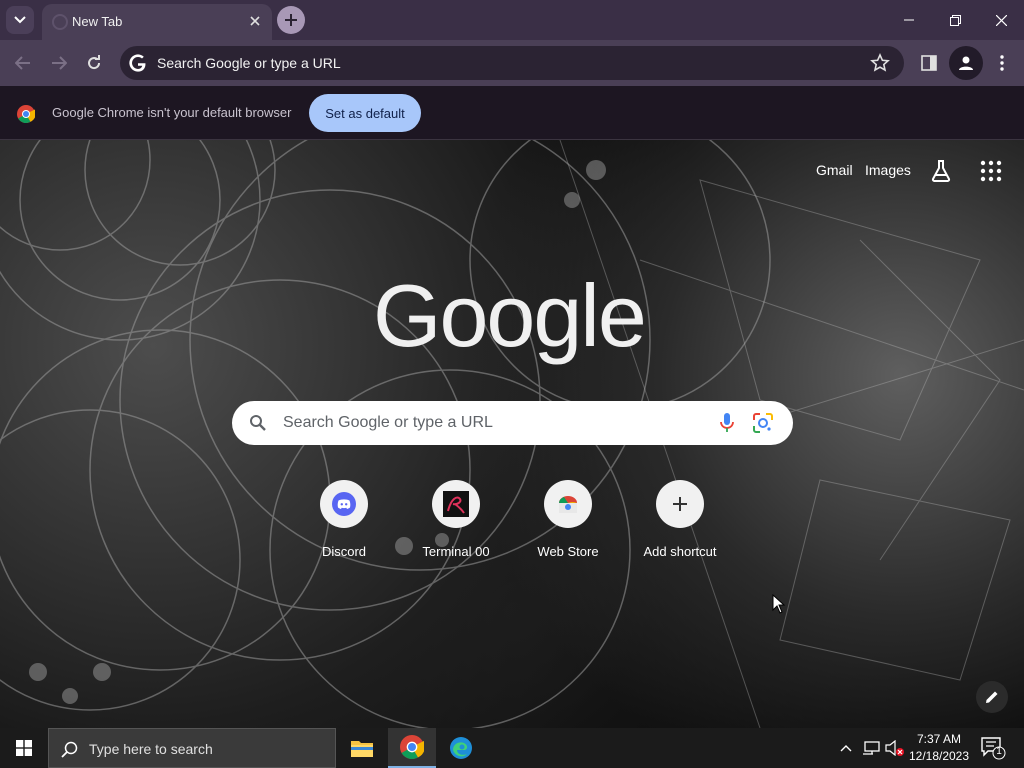 This screenshot has width=1024, height=768. I want to click on edge-logo-icon, so click(461, 748).